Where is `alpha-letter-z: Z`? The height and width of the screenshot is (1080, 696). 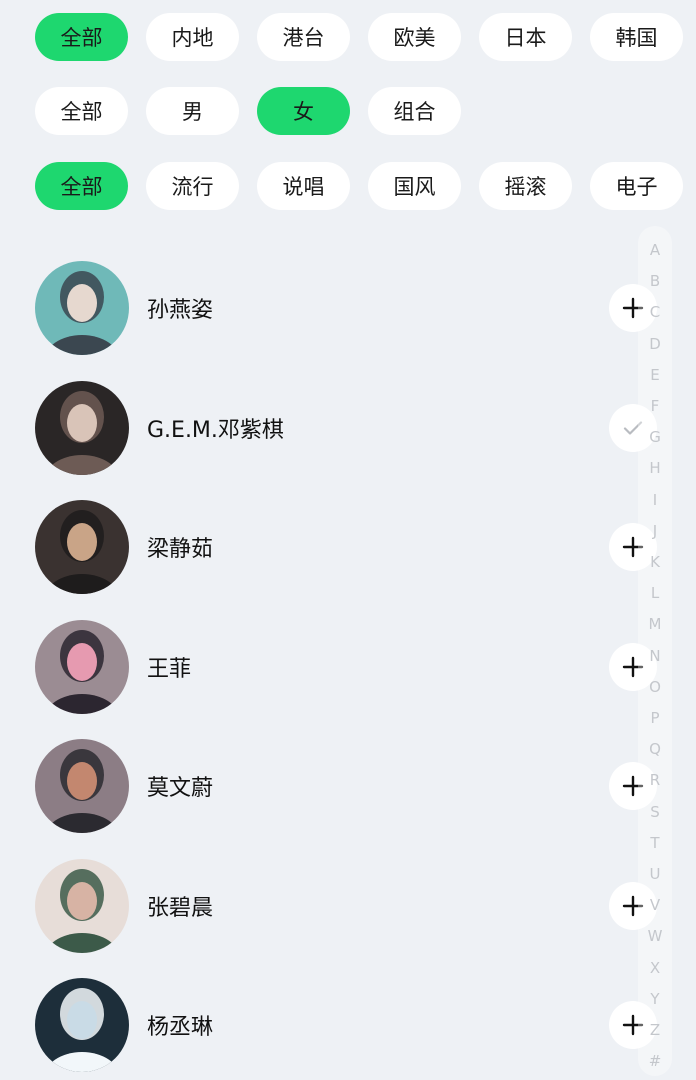
alpha-letter-z: Z is located at coordinates (655, 1030).